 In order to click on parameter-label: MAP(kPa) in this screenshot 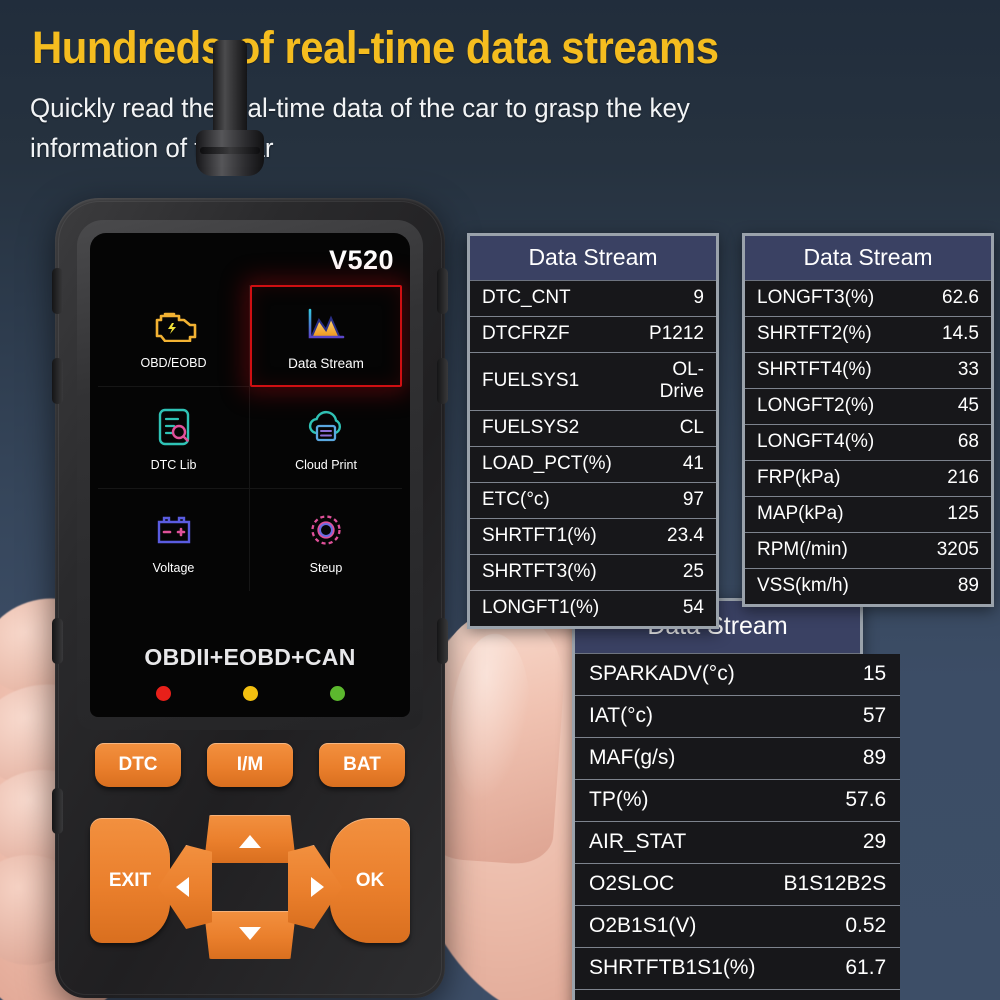, I will do `click(829, 514)`.